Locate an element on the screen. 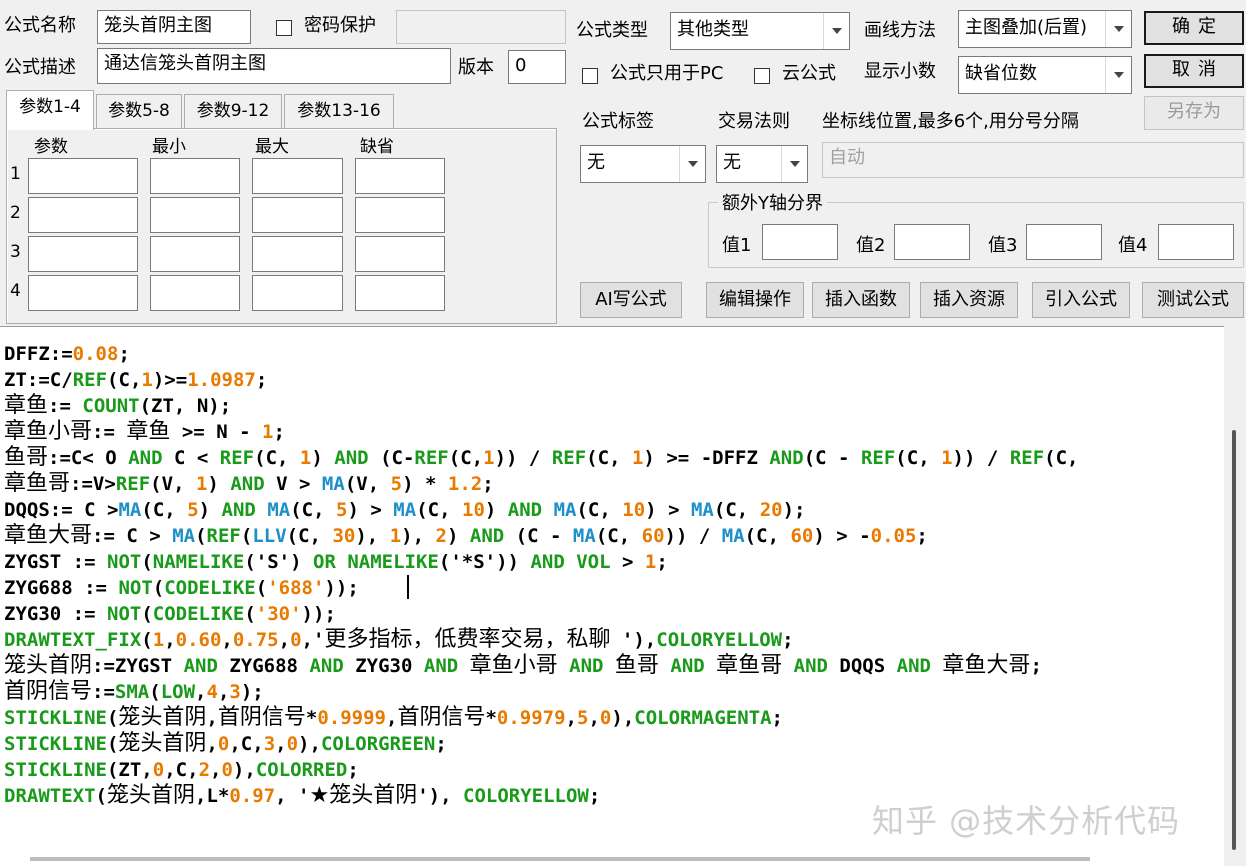  cancel-button: 取消 is located at coordinates (1194, 71).